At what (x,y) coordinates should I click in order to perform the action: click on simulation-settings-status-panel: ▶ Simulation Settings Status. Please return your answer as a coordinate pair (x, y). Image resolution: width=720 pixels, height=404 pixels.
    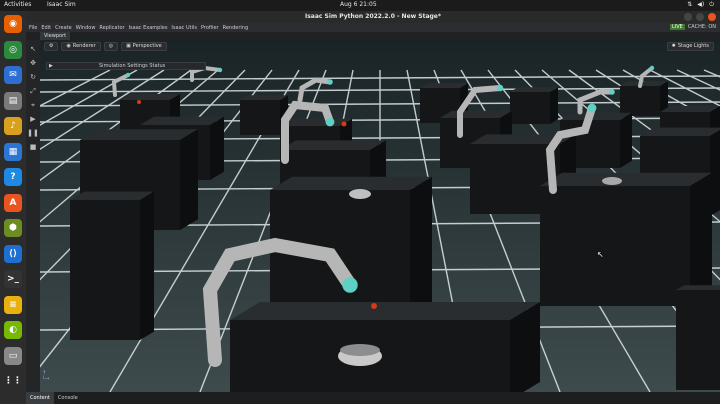
    Looking at the image, I should click on (126, 66).